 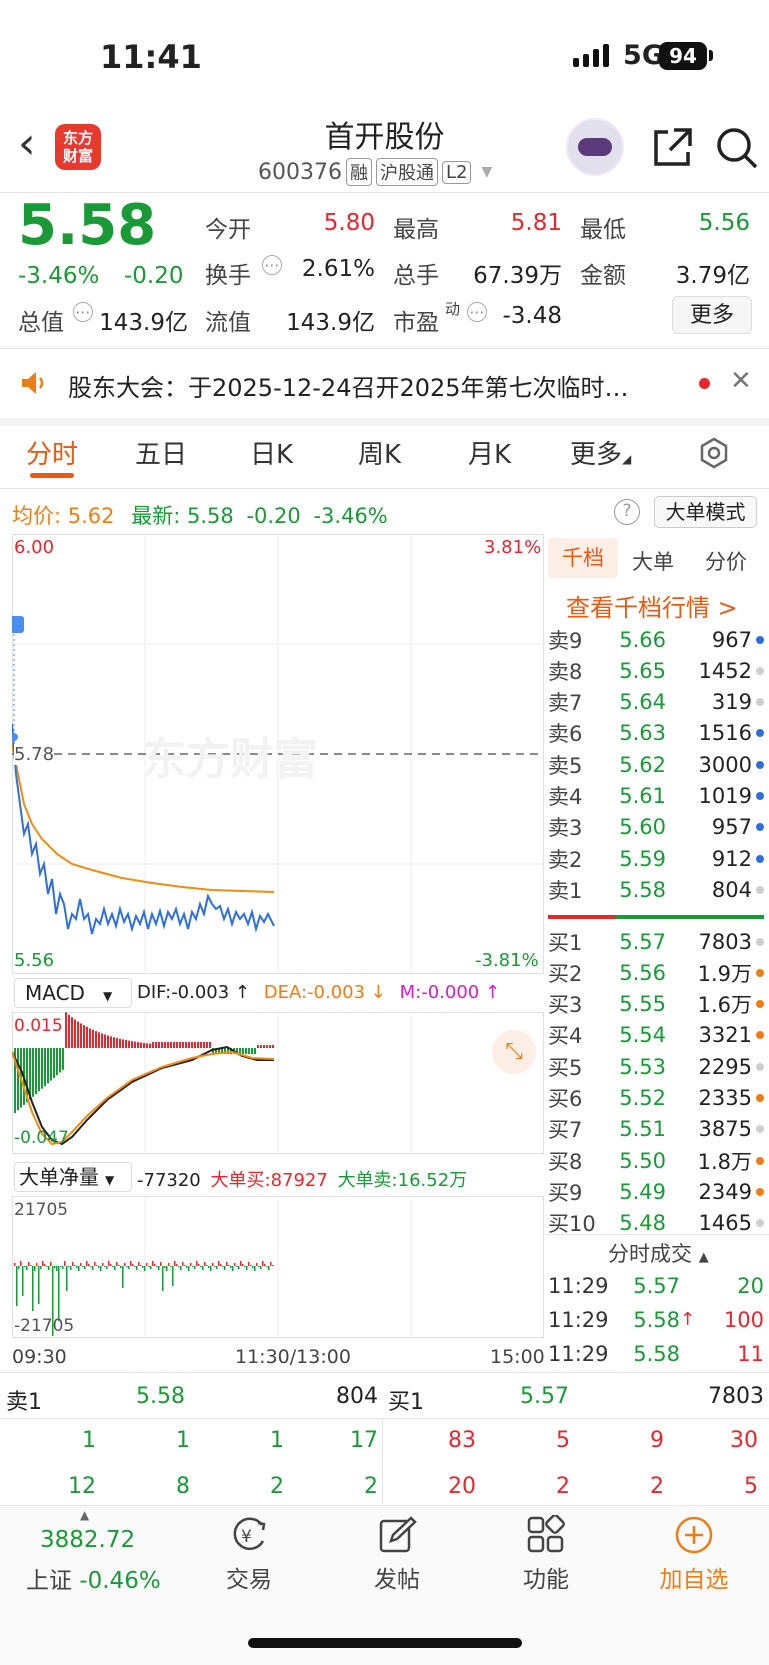 I want to click on amount-label: 金额, so click(x=603, y=276).